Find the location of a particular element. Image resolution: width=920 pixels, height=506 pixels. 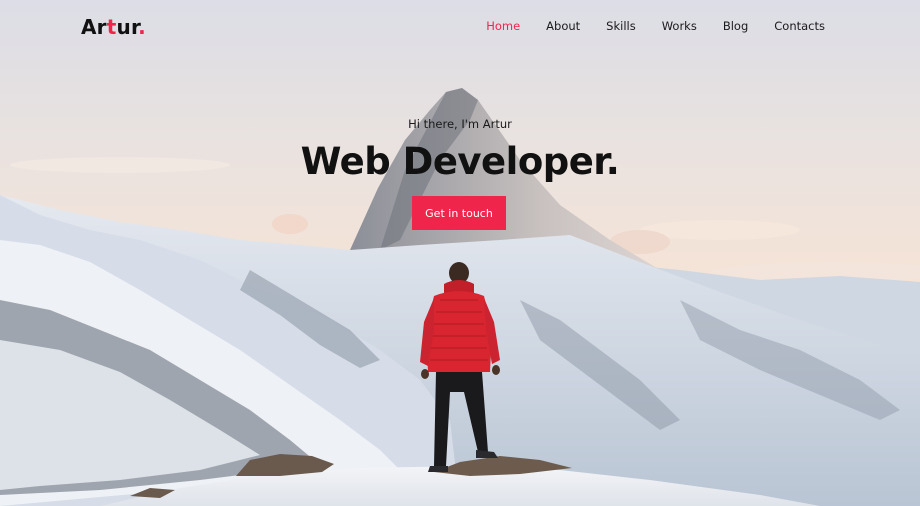

site-logo: Artur. is located at coordinates (113, 27).